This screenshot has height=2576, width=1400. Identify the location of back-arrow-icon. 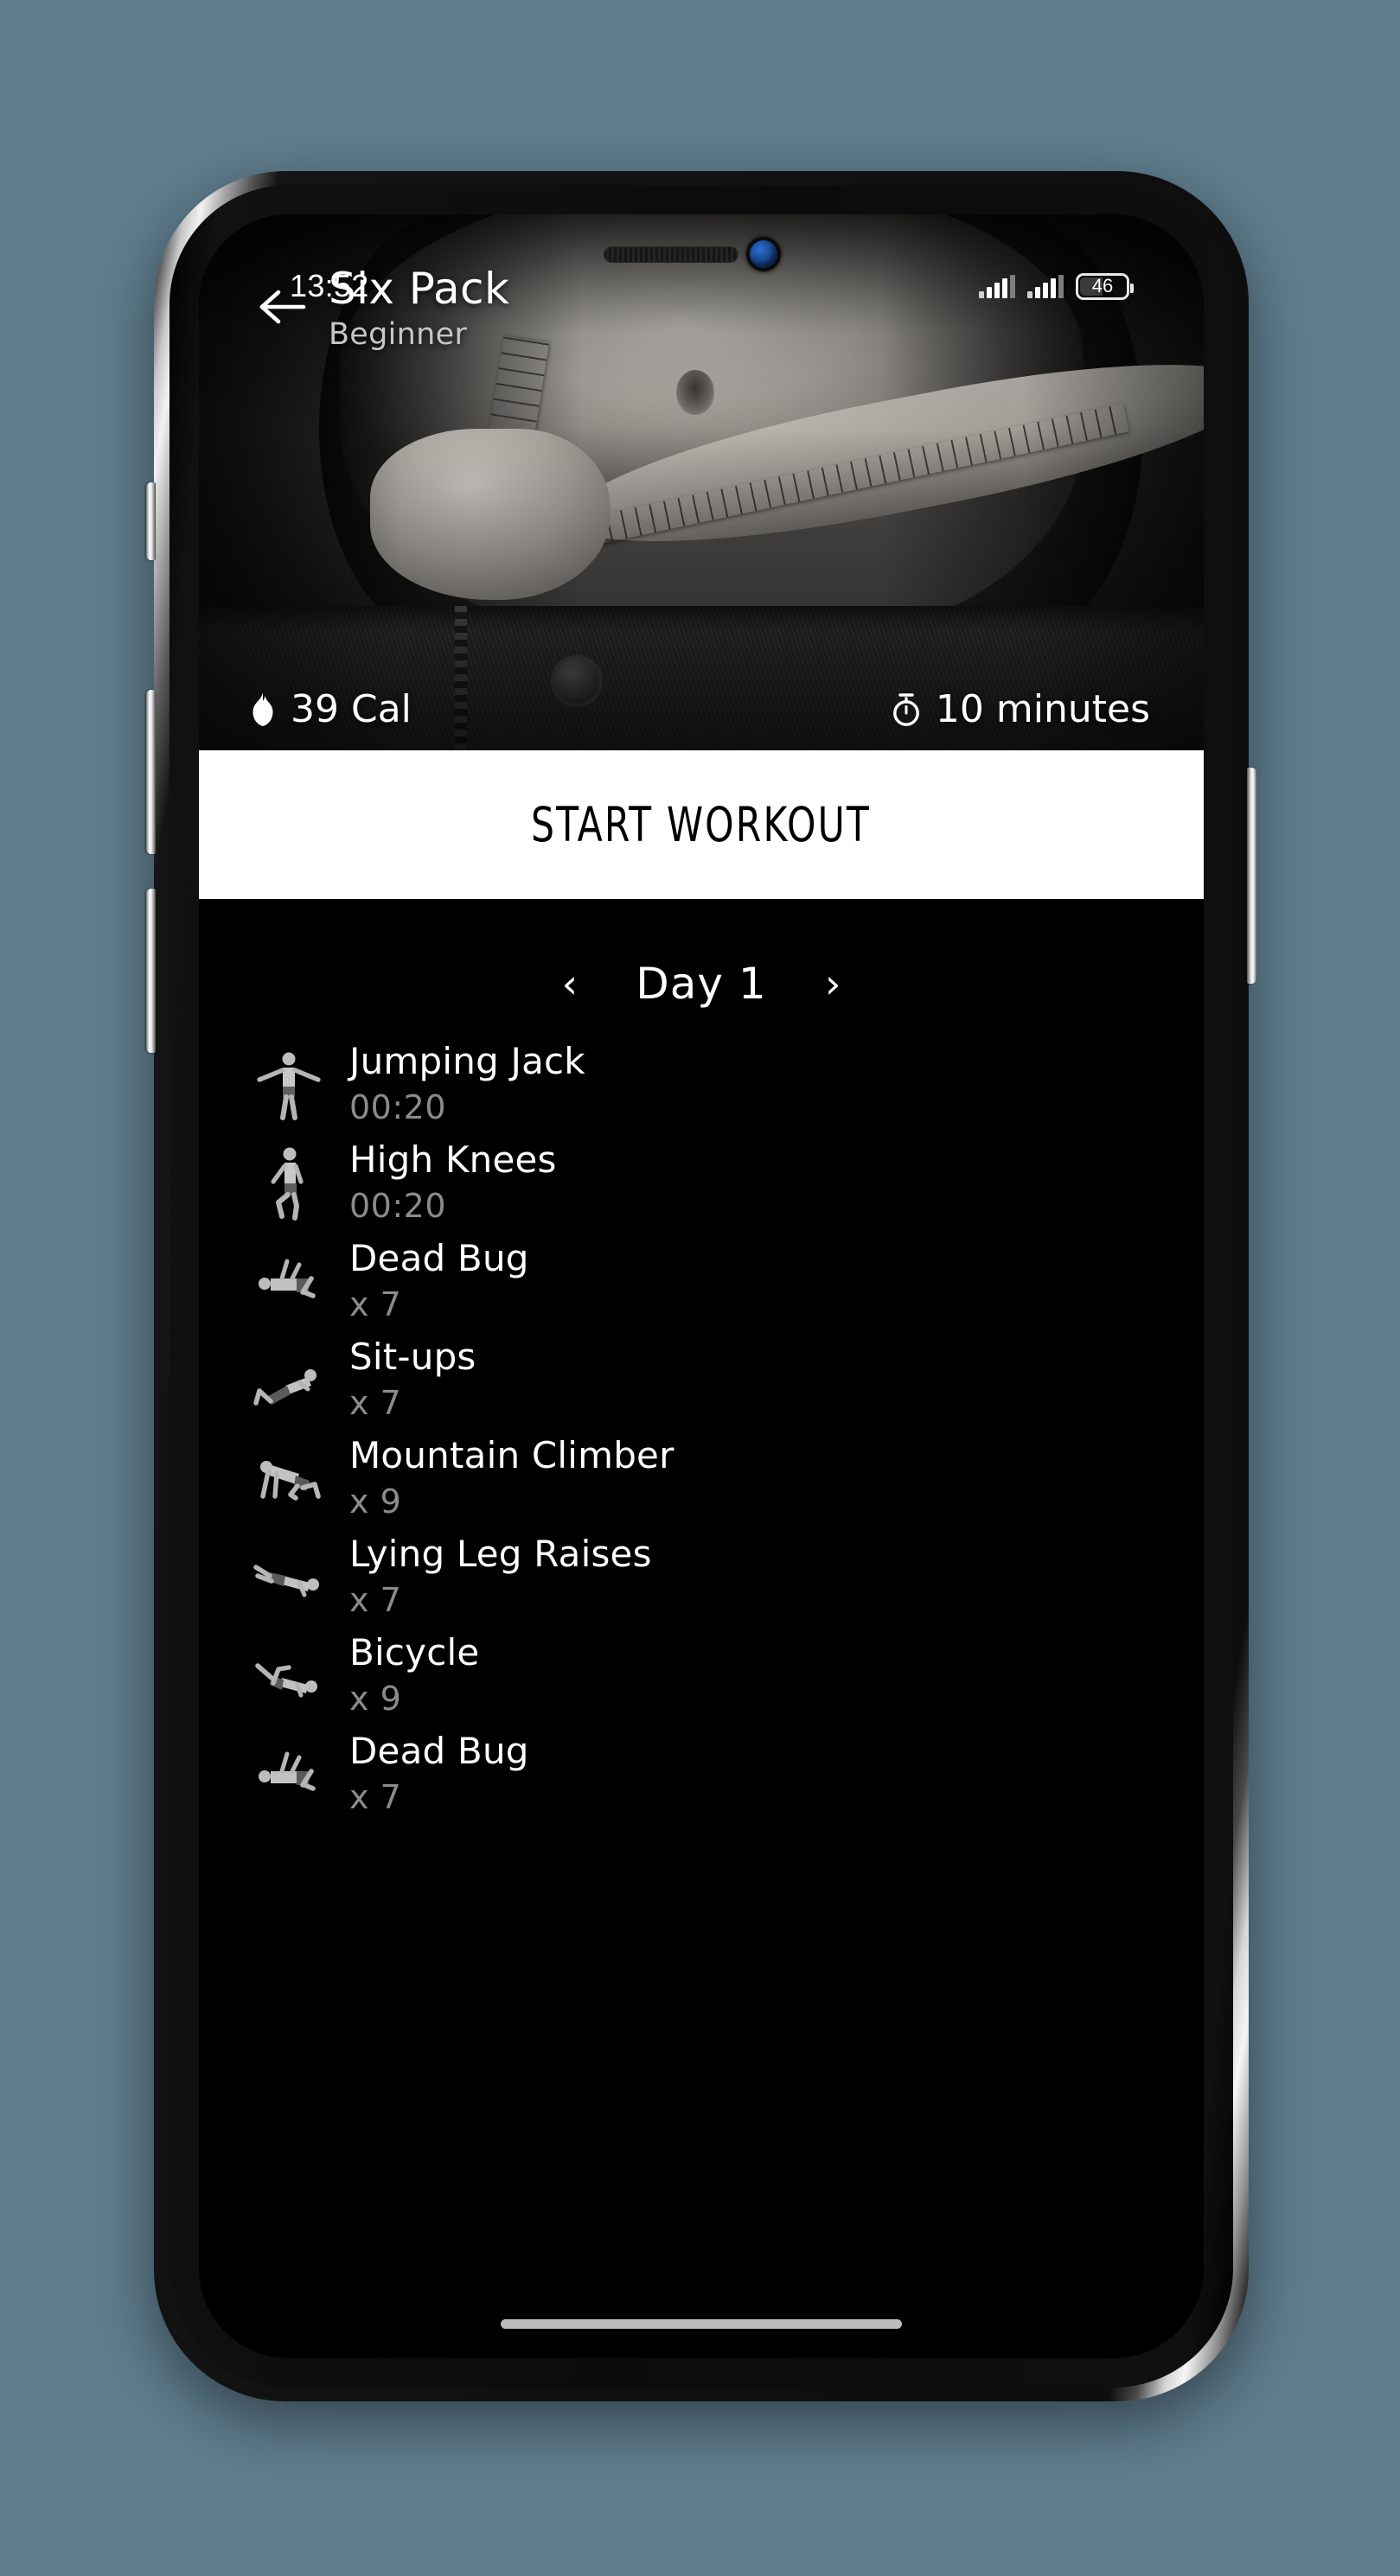
(283, 307).